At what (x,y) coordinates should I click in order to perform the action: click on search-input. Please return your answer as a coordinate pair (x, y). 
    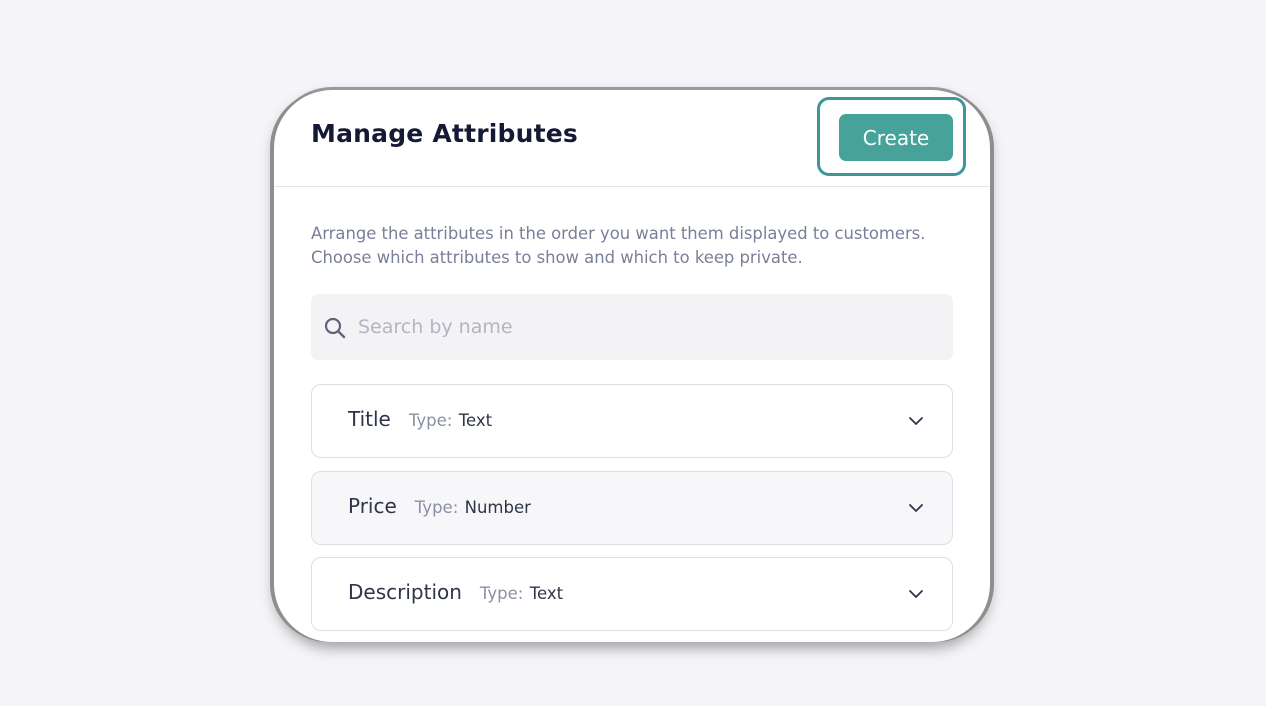
    Looking at the image, I should click on (648, 327).